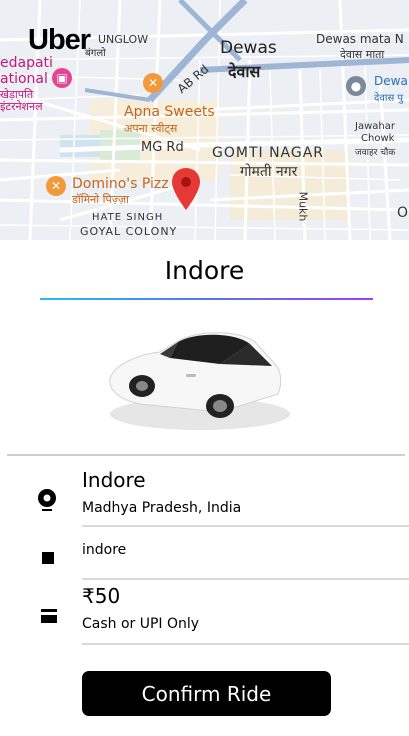  Describe the element at coordinates (26, 63) in the screenshot. I see `map-label-edapati: edapati` at that location.